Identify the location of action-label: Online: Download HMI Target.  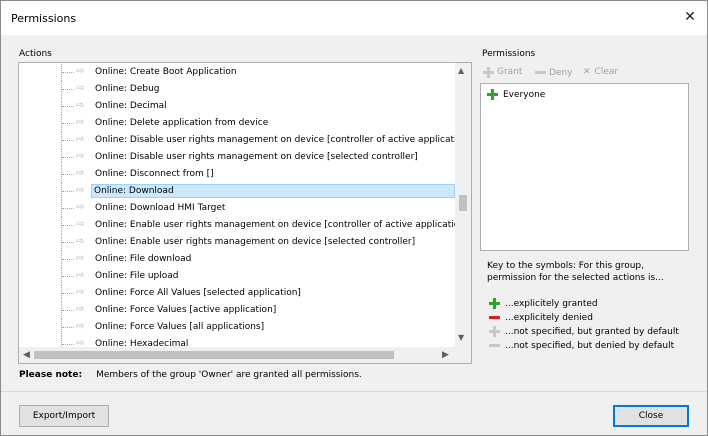
(160, 208).